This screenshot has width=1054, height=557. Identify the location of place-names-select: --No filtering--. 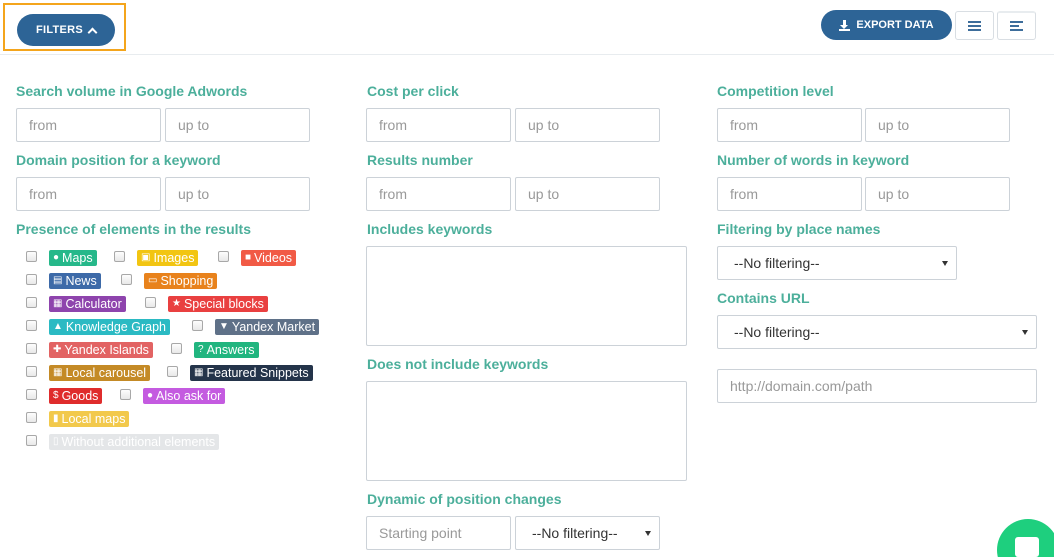
(837, 263).